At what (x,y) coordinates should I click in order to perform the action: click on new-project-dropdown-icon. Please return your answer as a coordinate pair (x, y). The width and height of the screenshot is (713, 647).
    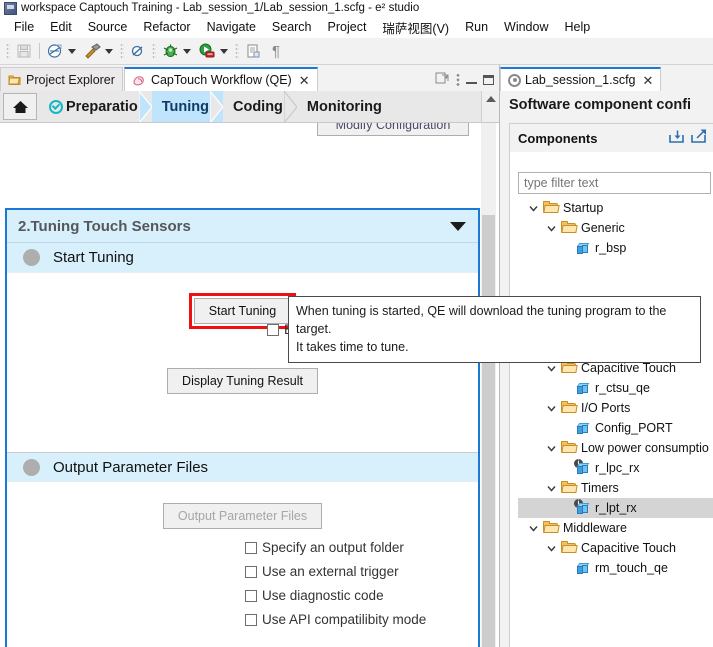
    Looking at the image, I should click on (72, 51).